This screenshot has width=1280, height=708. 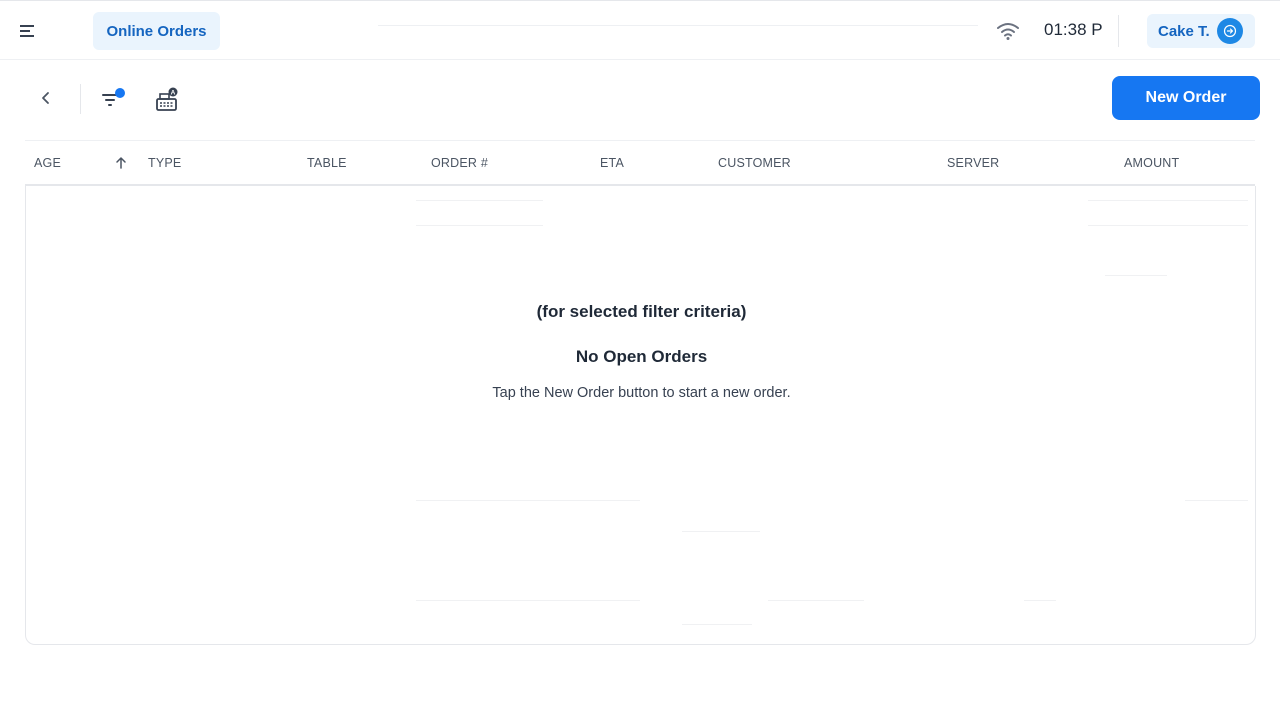 What do you see at coordinates (641, 356) in the screenshot?
I see `empty-state-title: No Open Orders` at bounding box center [641, 356].